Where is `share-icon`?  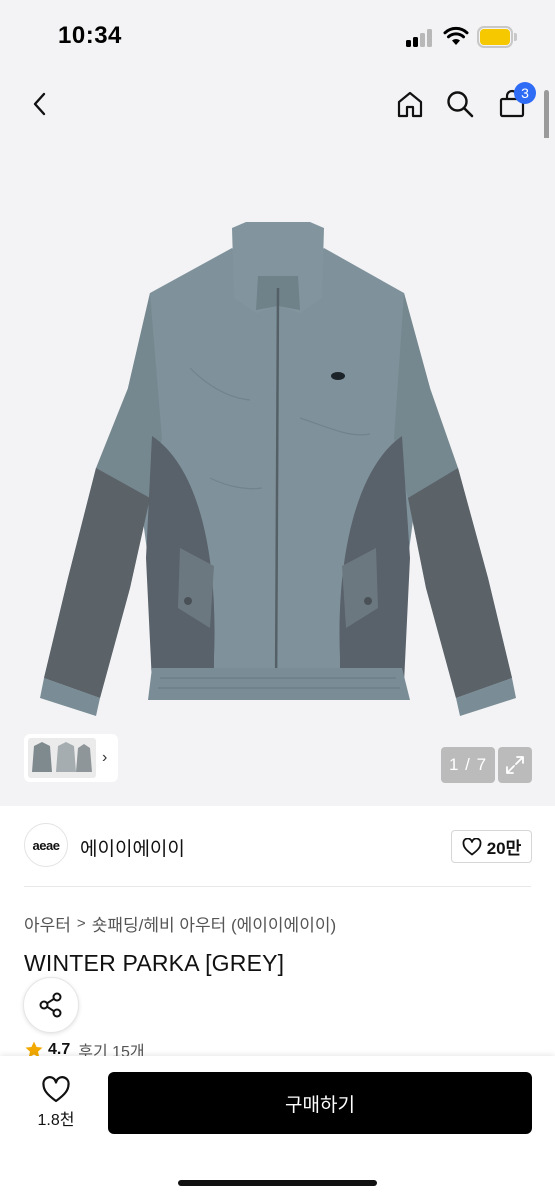 share-icon is located at coordinates (50, 1005).